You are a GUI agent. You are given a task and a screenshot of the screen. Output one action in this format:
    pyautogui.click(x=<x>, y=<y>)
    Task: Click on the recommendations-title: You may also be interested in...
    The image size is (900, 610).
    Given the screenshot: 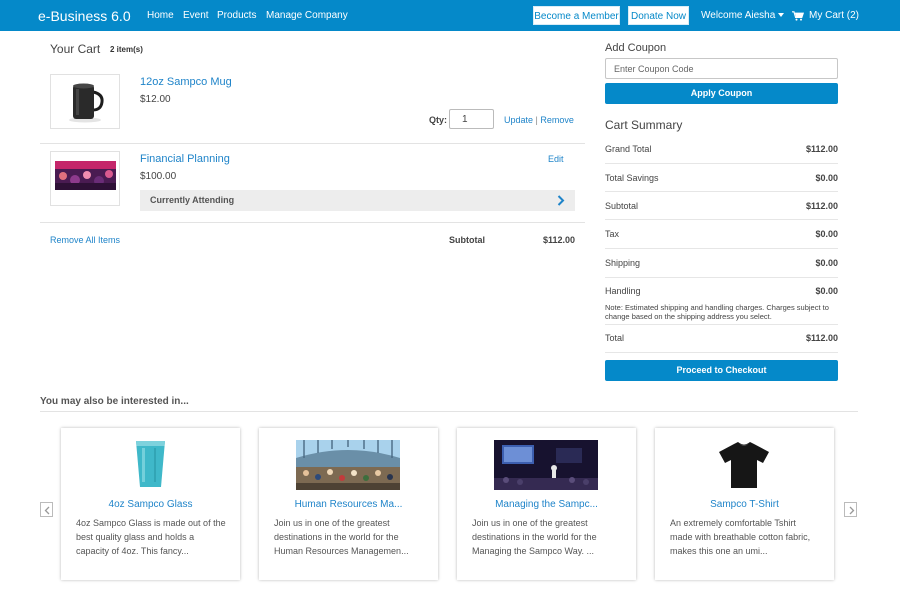 What is the action you would take?
    pyautogui.click(x=114, y=401)
    